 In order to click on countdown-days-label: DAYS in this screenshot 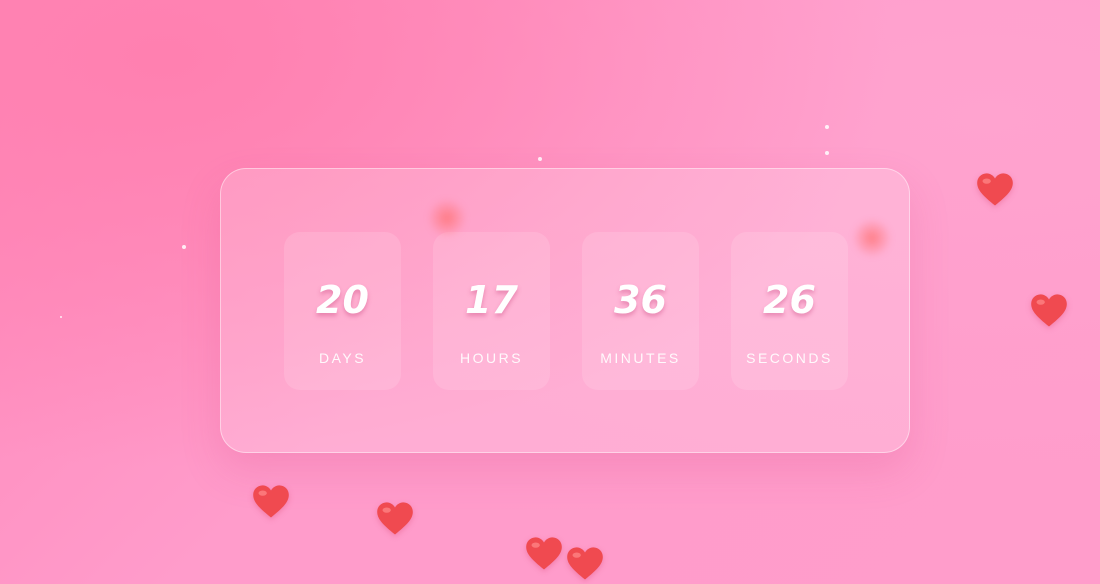, I will do `click(342, 358)`.